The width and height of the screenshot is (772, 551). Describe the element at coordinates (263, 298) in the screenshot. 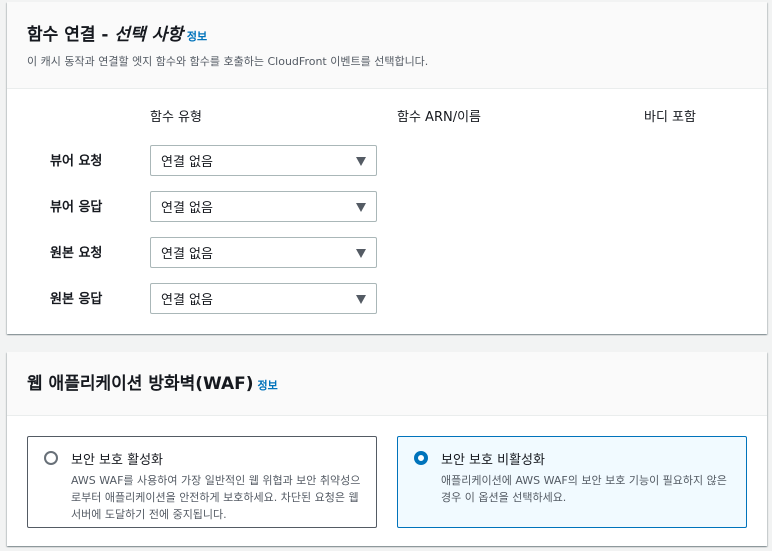

I see `origin-response-function-type-select: 연결 없음` at that location.